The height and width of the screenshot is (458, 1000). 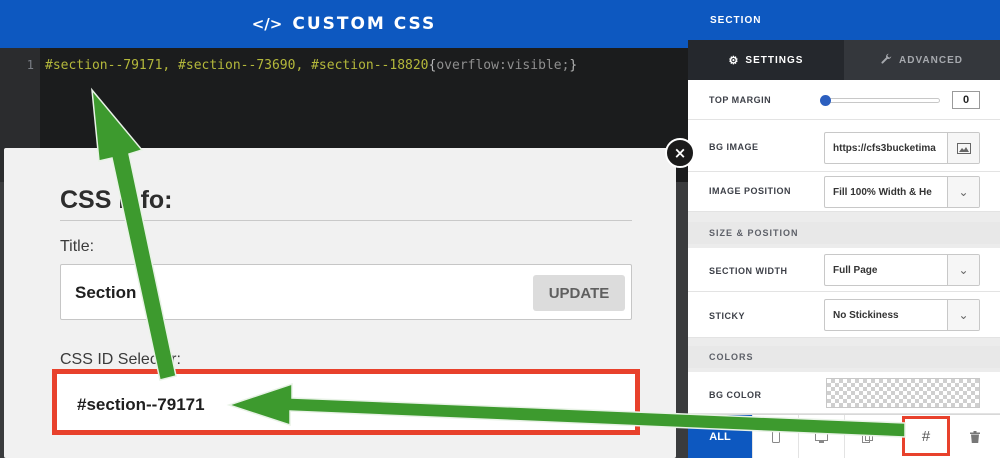 I want to click on sticky-label: STICKY, so click(x=727, y=316).